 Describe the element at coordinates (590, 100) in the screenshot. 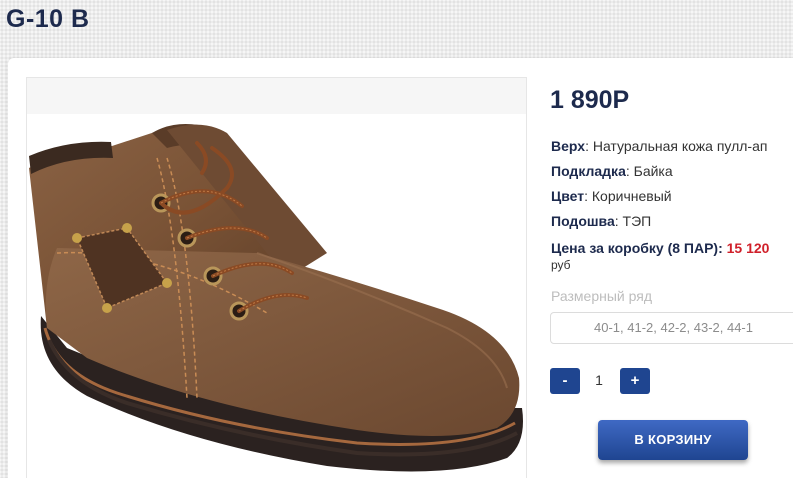

I see `product-price: 1 890Р` at that location.